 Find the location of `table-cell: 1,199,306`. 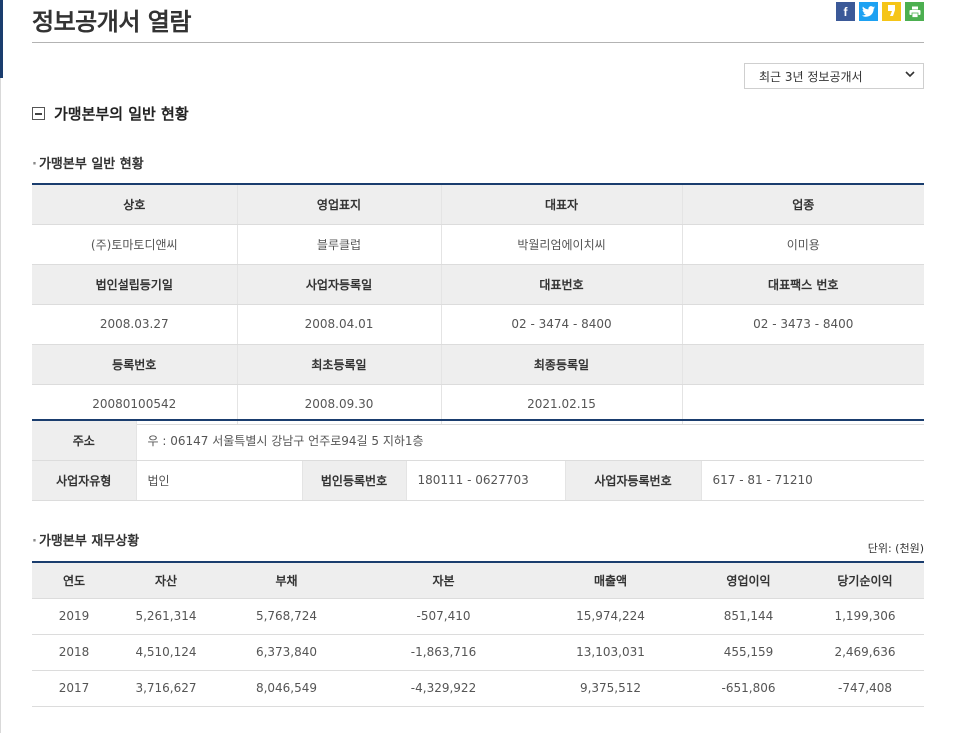

table-cell: 1,199,306 is located at coordinates (865, 616).